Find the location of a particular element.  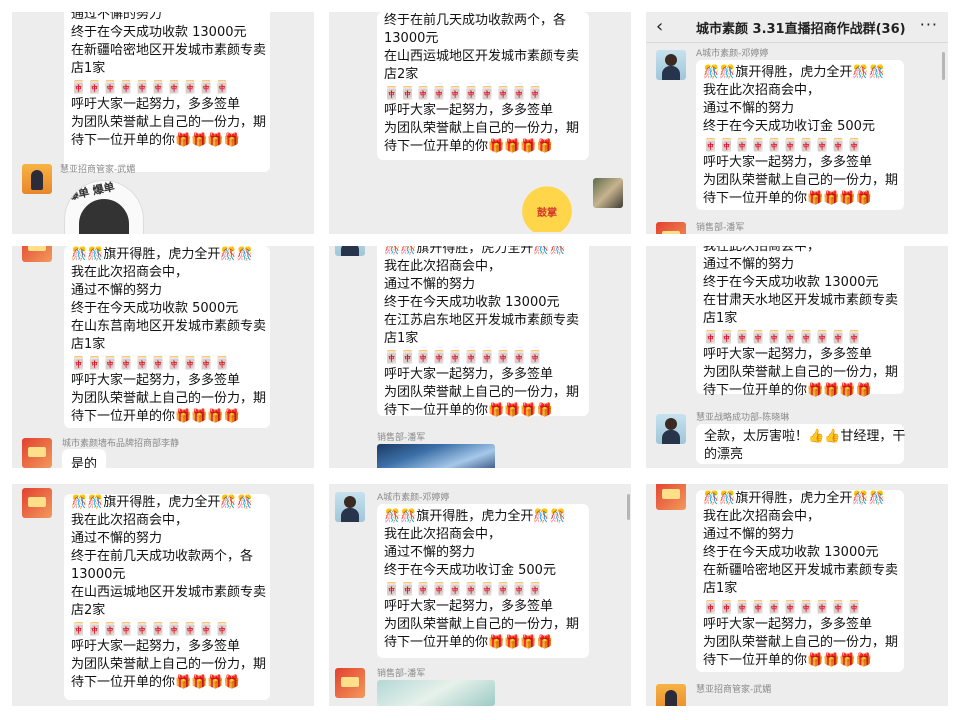

message-line: 在新疆哈密地区开发城市素颜专卖 is located at coordinates (801, 570).